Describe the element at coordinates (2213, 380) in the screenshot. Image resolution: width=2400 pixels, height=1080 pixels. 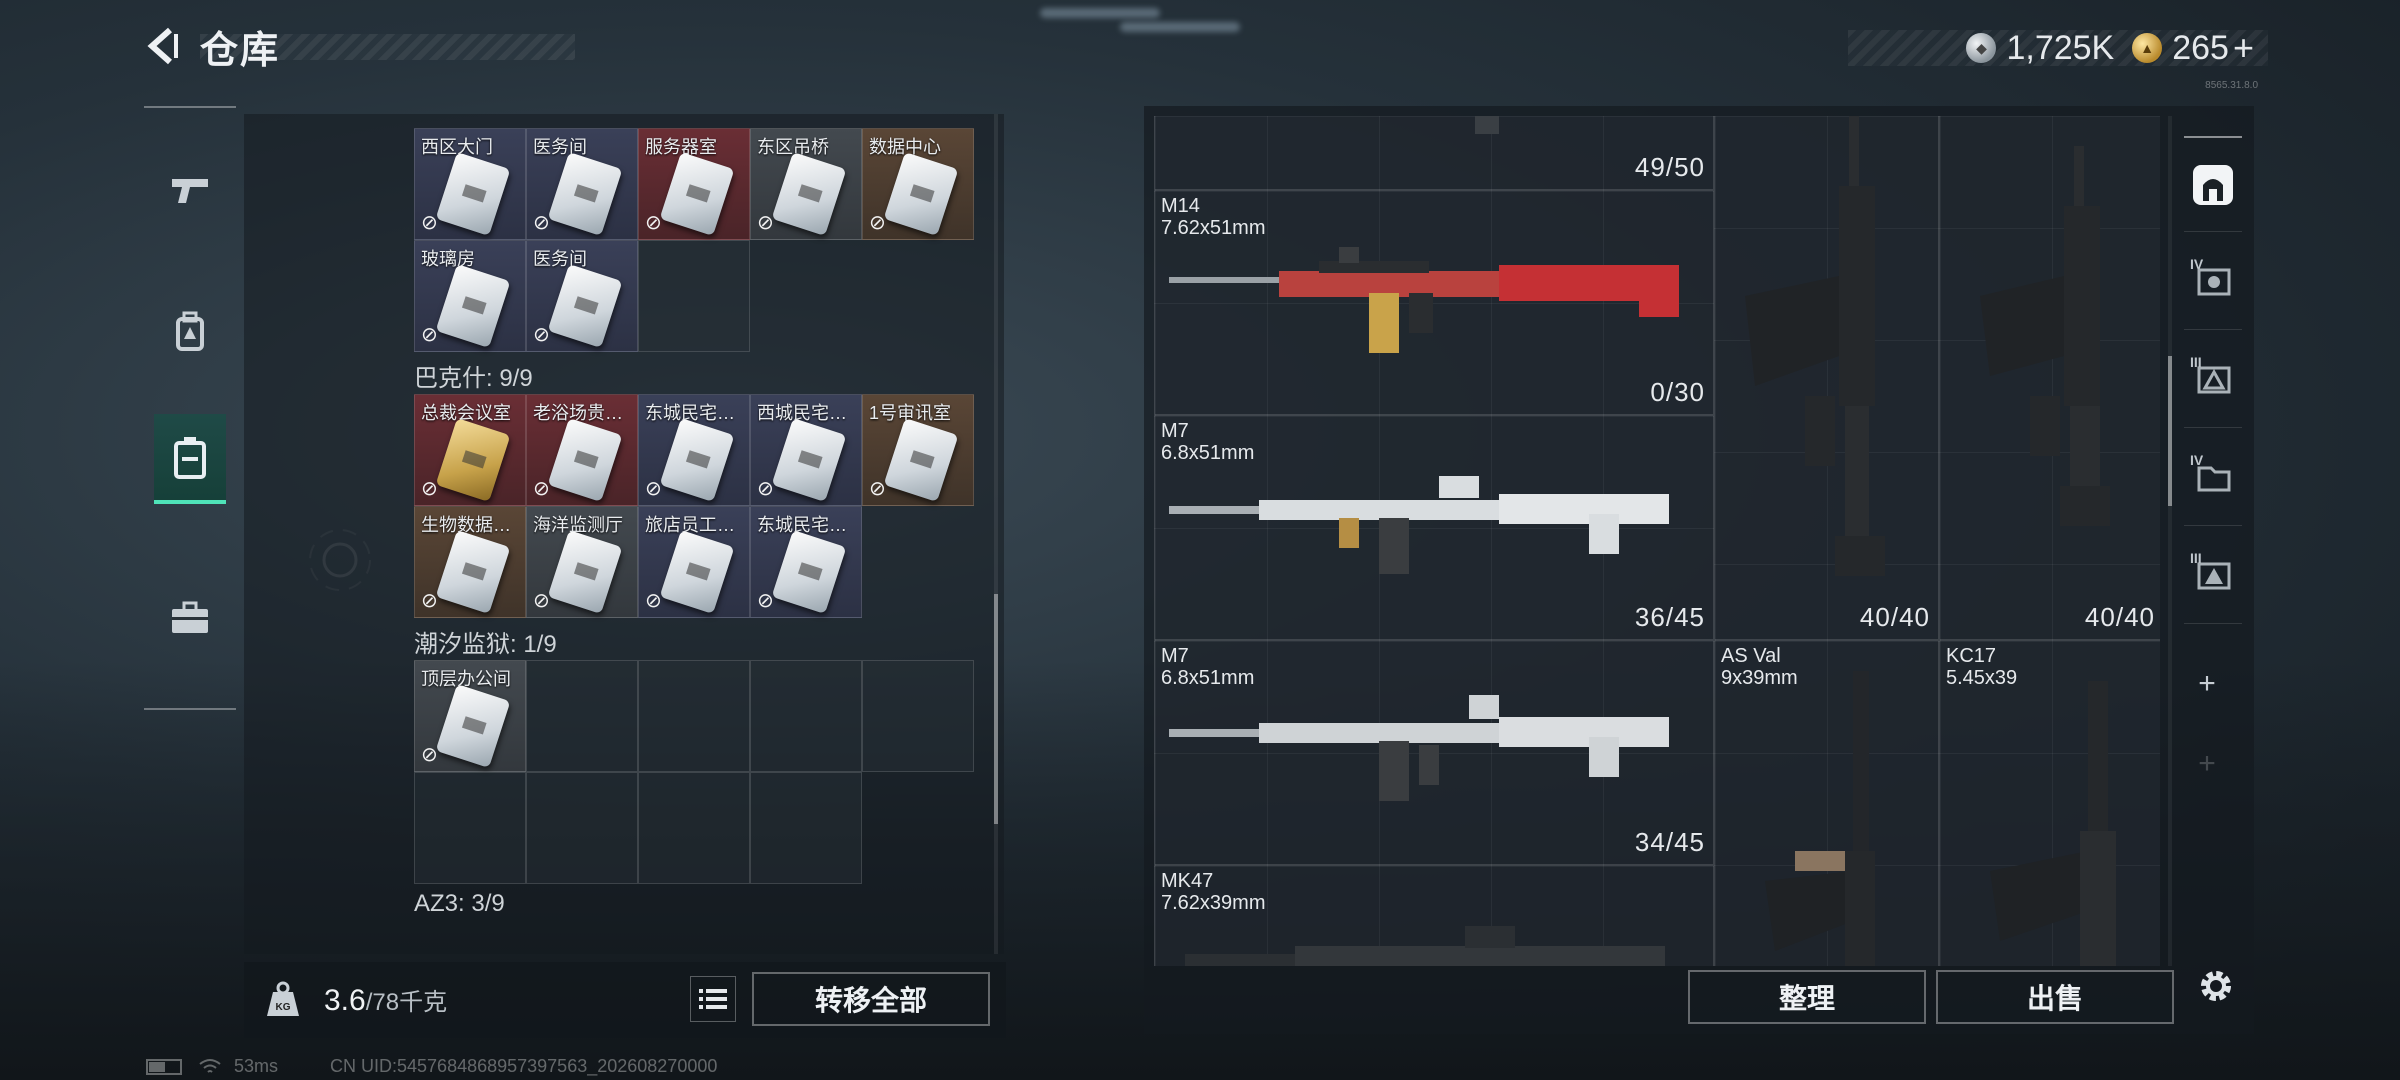
I see `tab-tier3-ammo: III` at that location.